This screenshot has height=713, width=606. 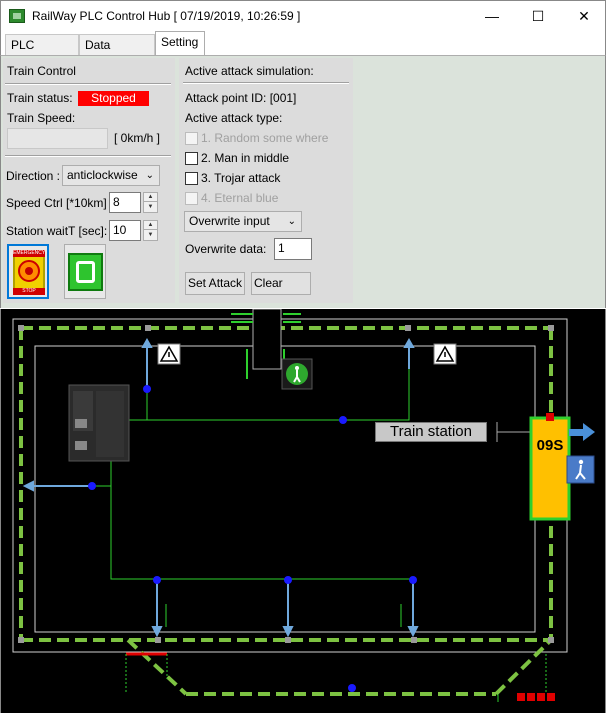 What do you see at coordinates (137, 138) in the screenshot?
I see `train-speed-value: [ 0km/h ]` at bounding box center [137, 138].